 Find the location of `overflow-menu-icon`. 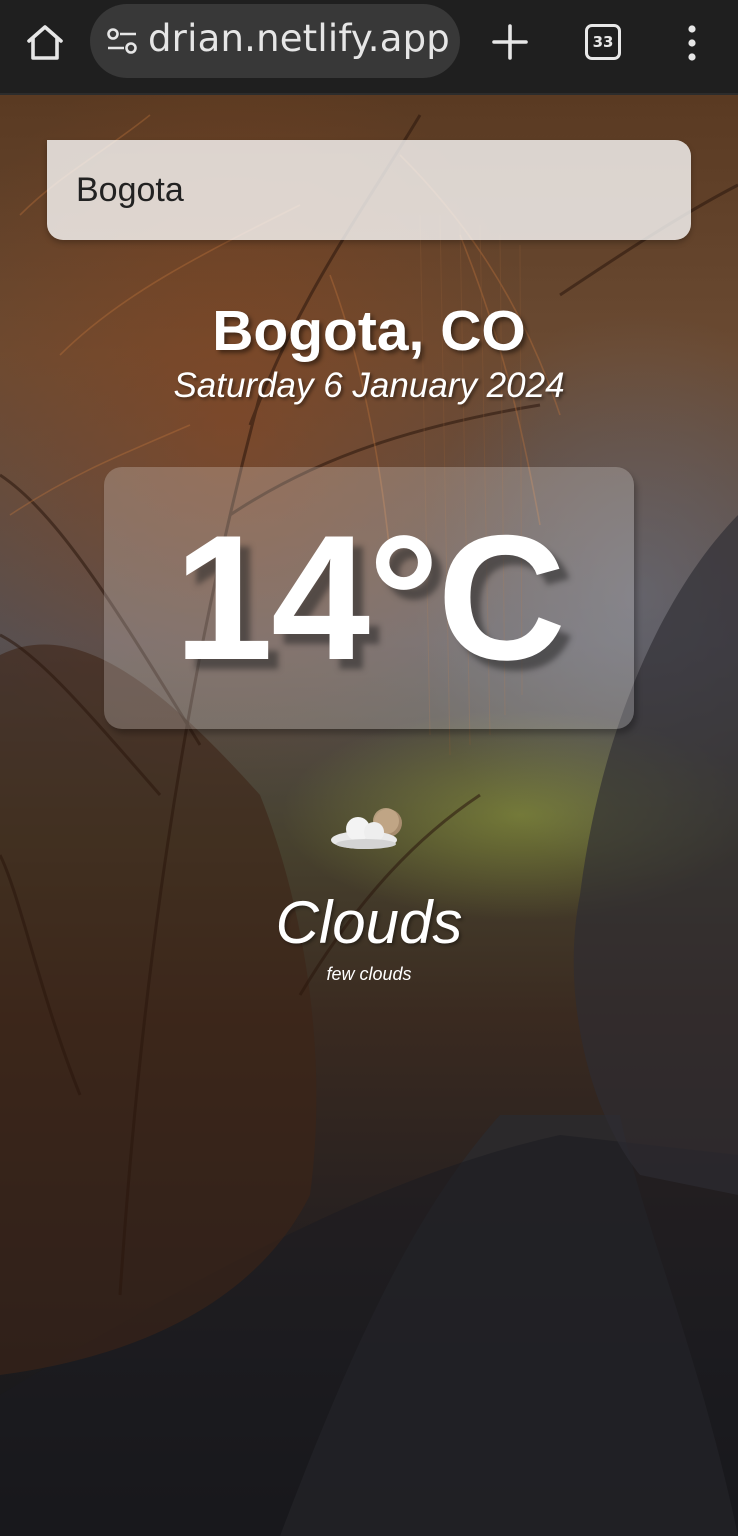

overflow-menu-icon is located at coordinates (692, 43).